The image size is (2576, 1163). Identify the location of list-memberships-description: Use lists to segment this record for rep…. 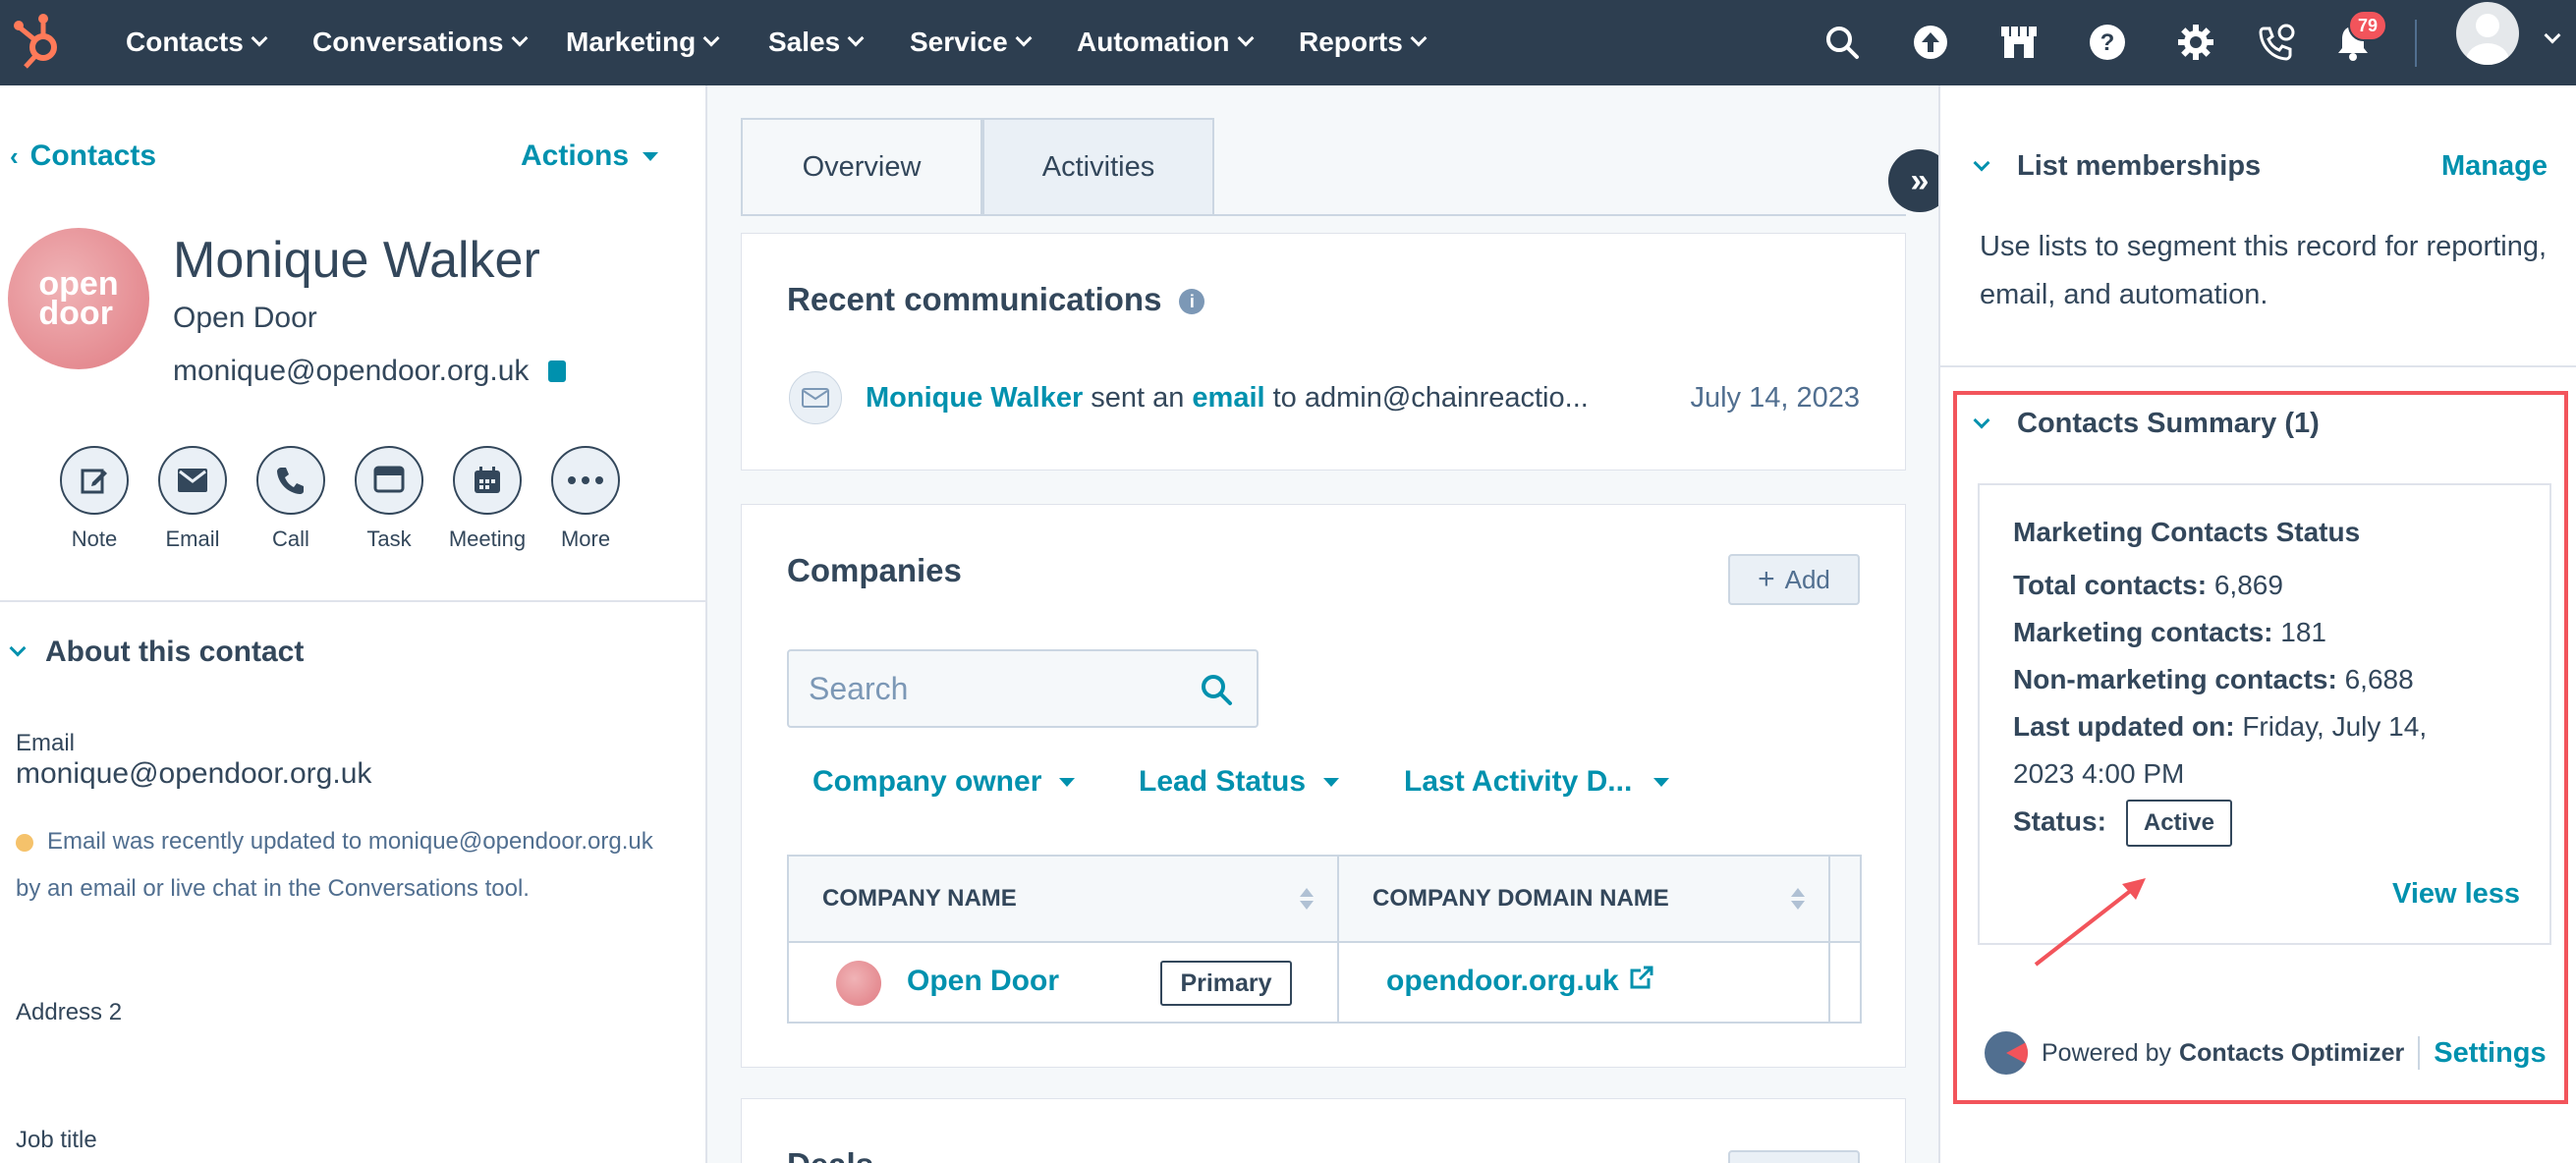
(2264, 270).